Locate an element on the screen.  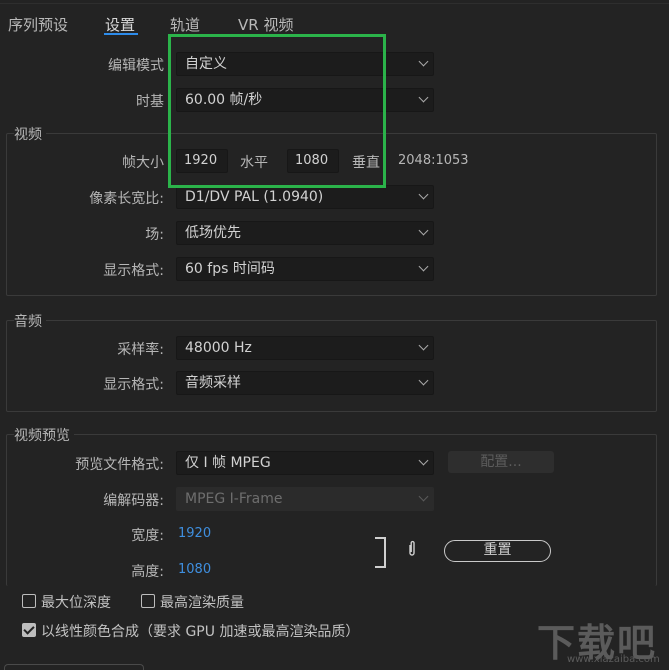
fields-label: 场: is located at coordinates (154, 235).